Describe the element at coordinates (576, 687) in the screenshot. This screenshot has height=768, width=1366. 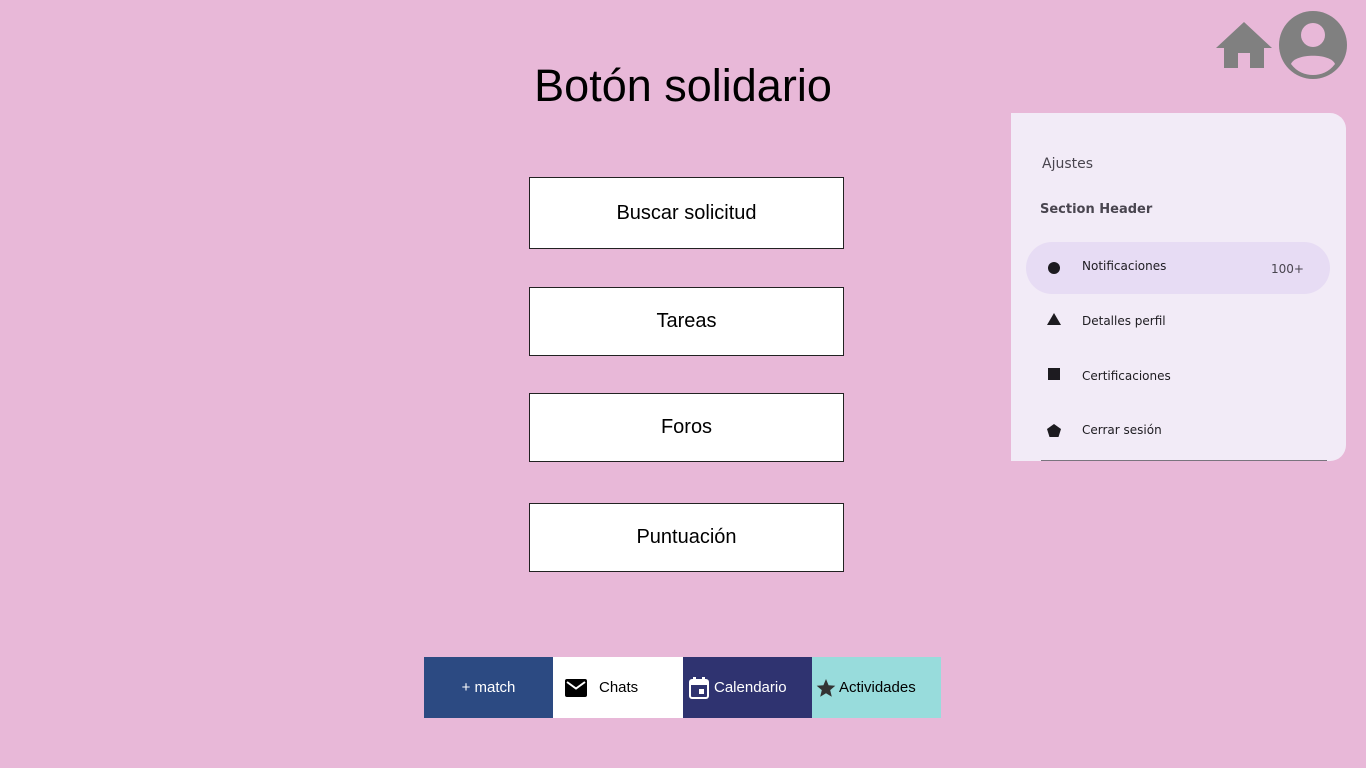
I see `mail-icon` at that location.